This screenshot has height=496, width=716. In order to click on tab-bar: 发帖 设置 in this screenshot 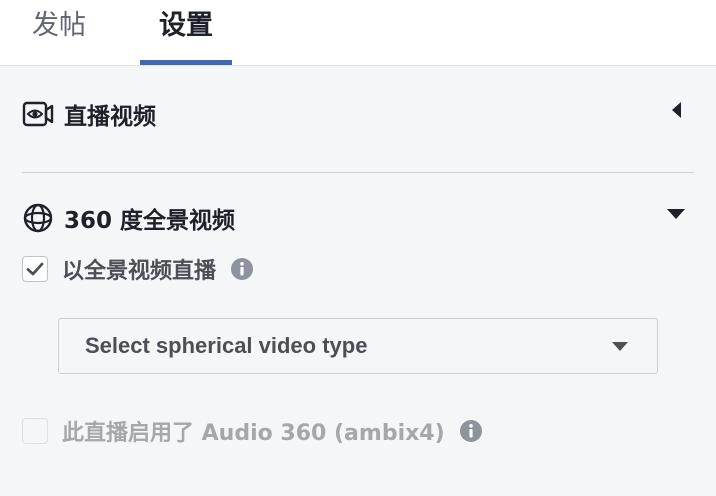, I will do `click(358, 33)`.